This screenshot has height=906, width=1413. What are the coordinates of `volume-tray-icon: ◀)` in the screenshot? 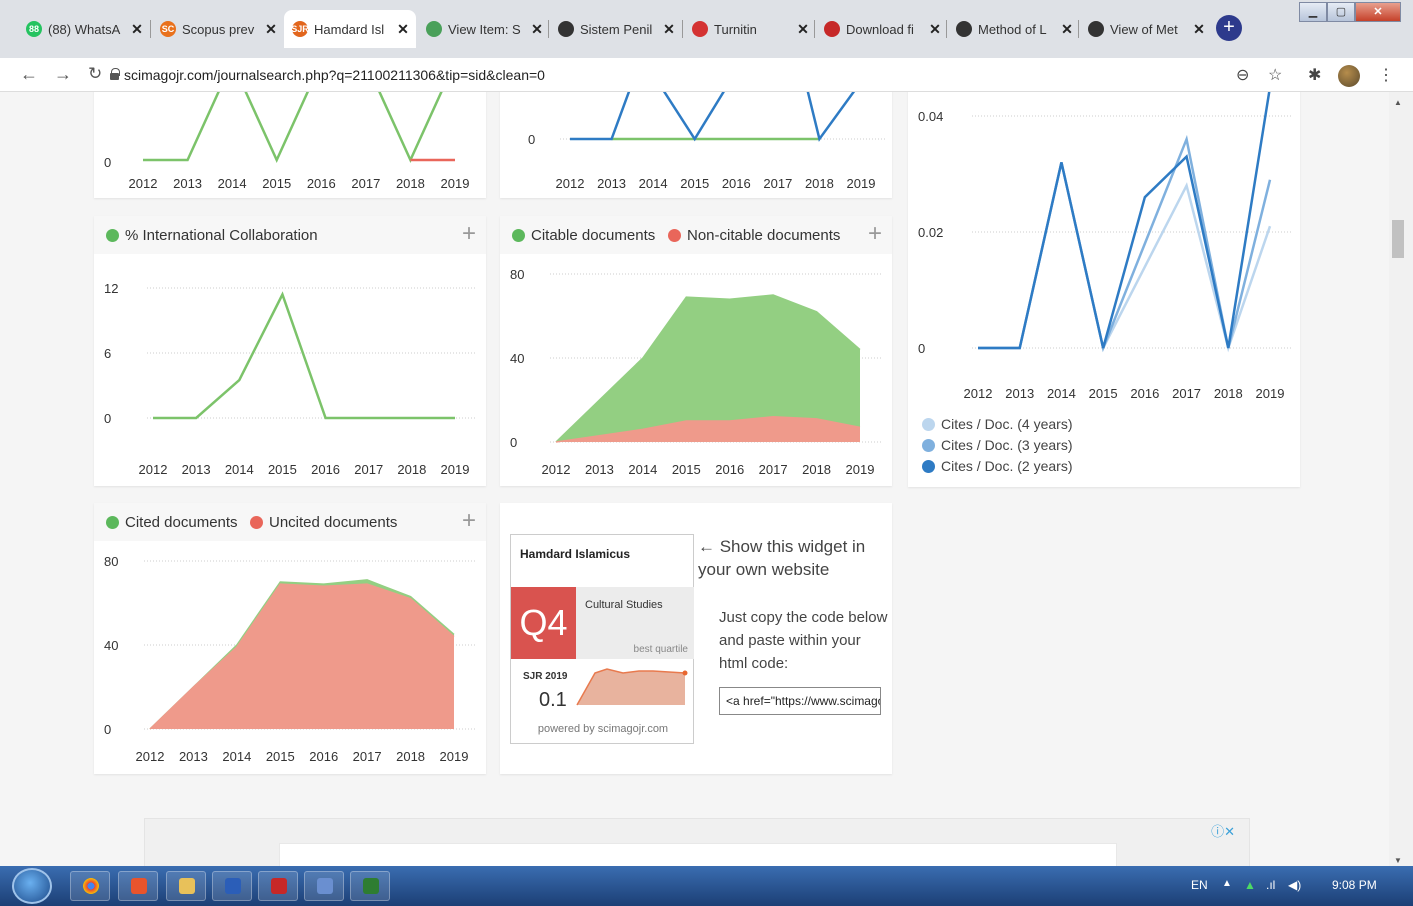 It's located at (1294, 885).